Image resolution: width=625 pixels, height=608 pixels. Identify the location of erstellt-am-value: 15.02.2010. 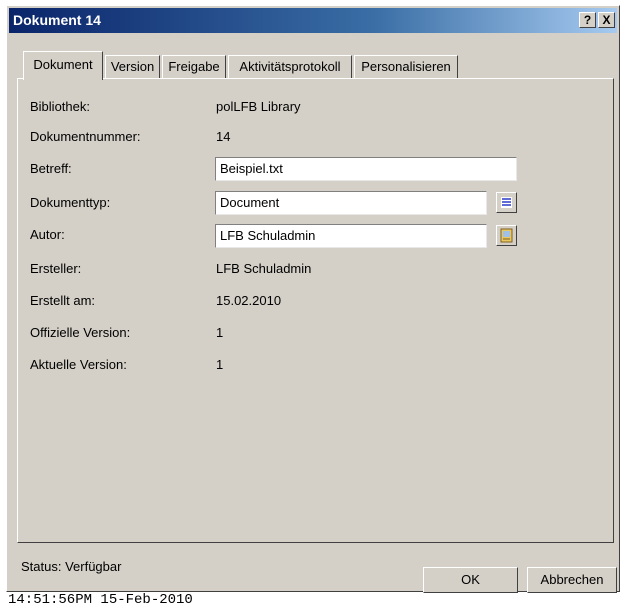
(249, 300).